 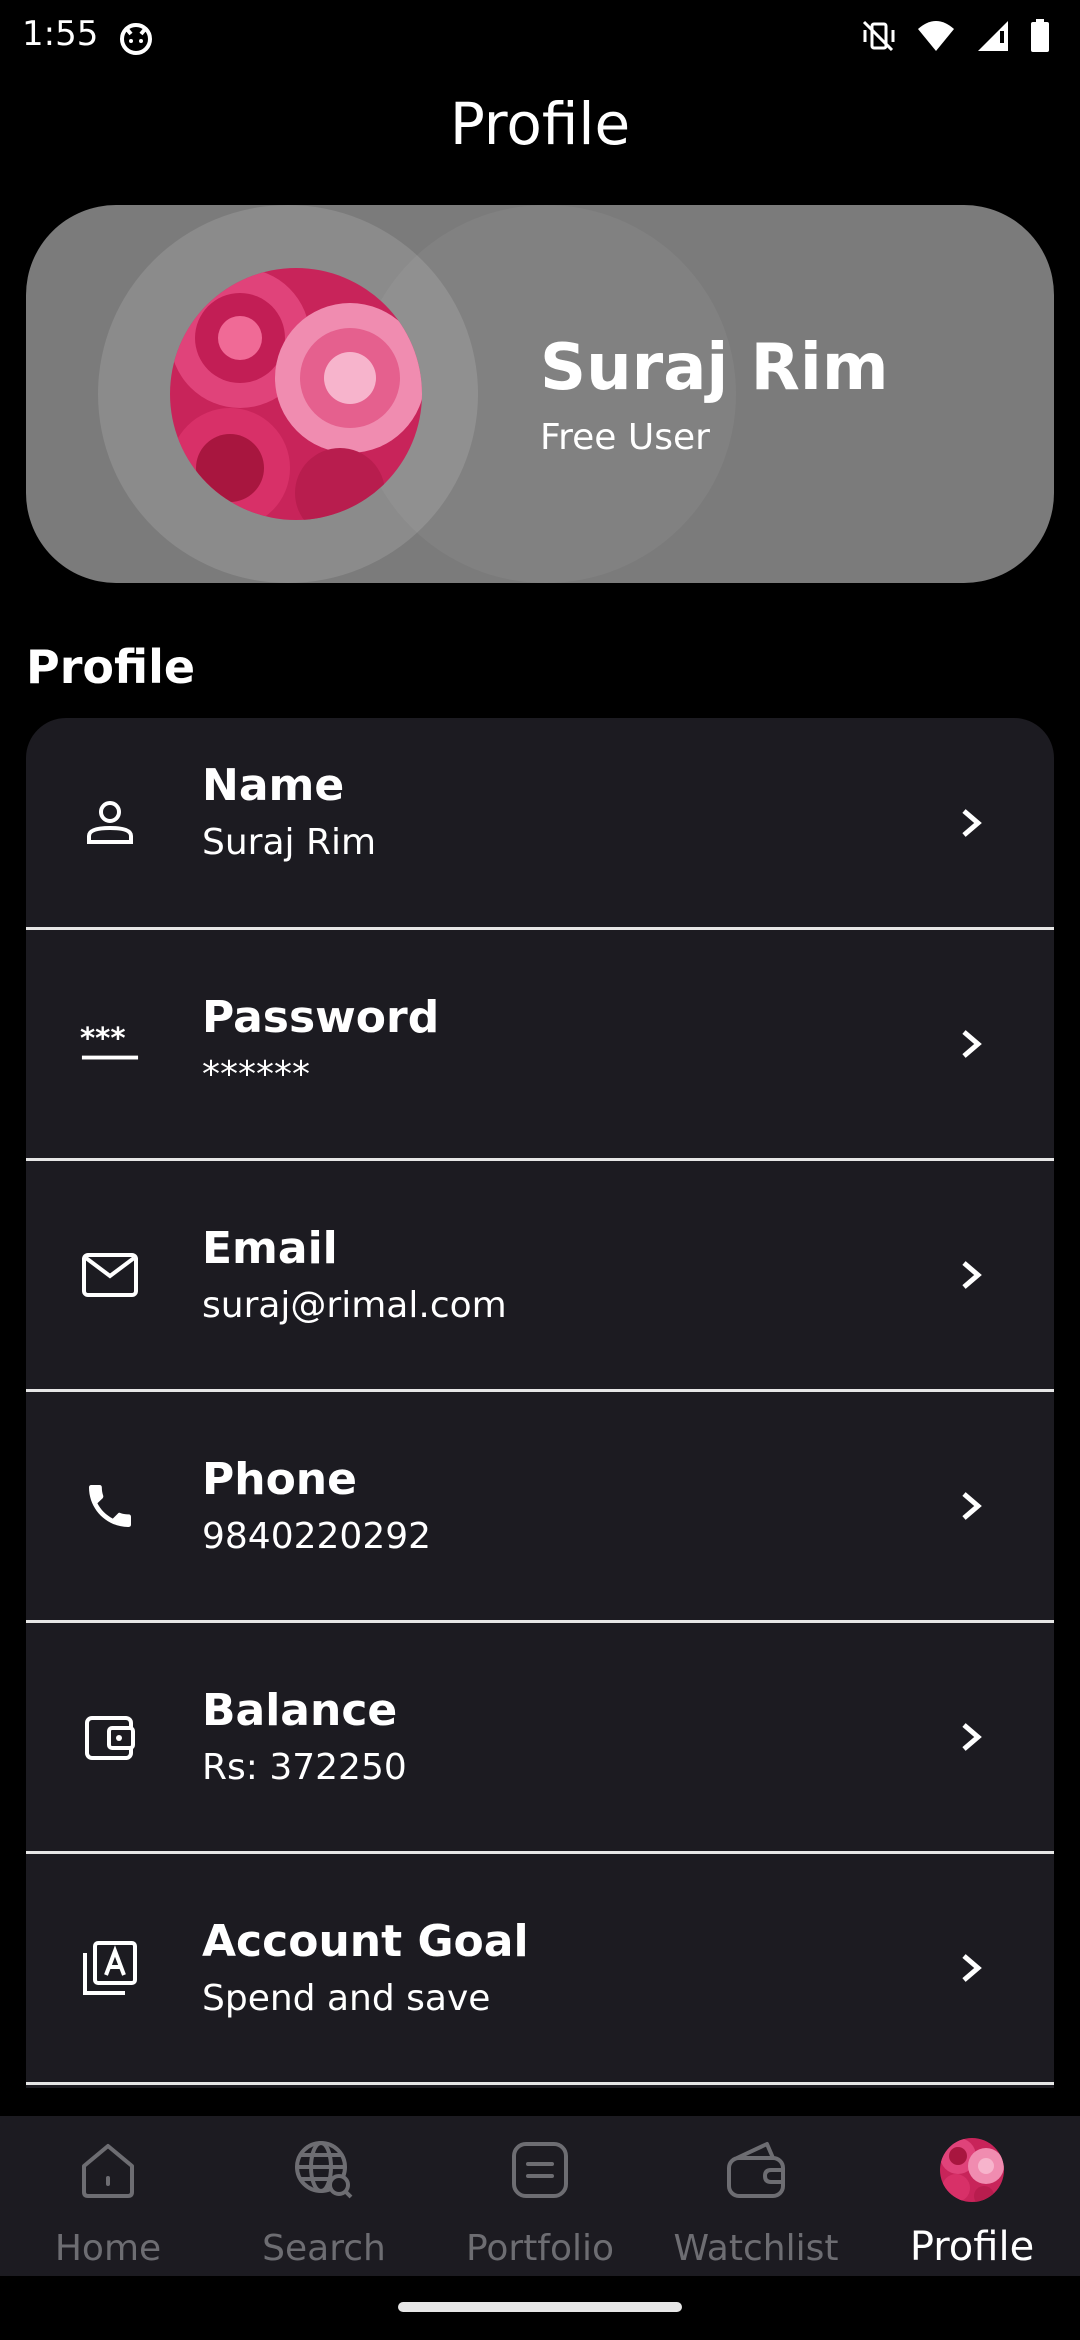 I want to click on row-account-goal: Account Goal Spend and save, so click(x=540, y=1969).